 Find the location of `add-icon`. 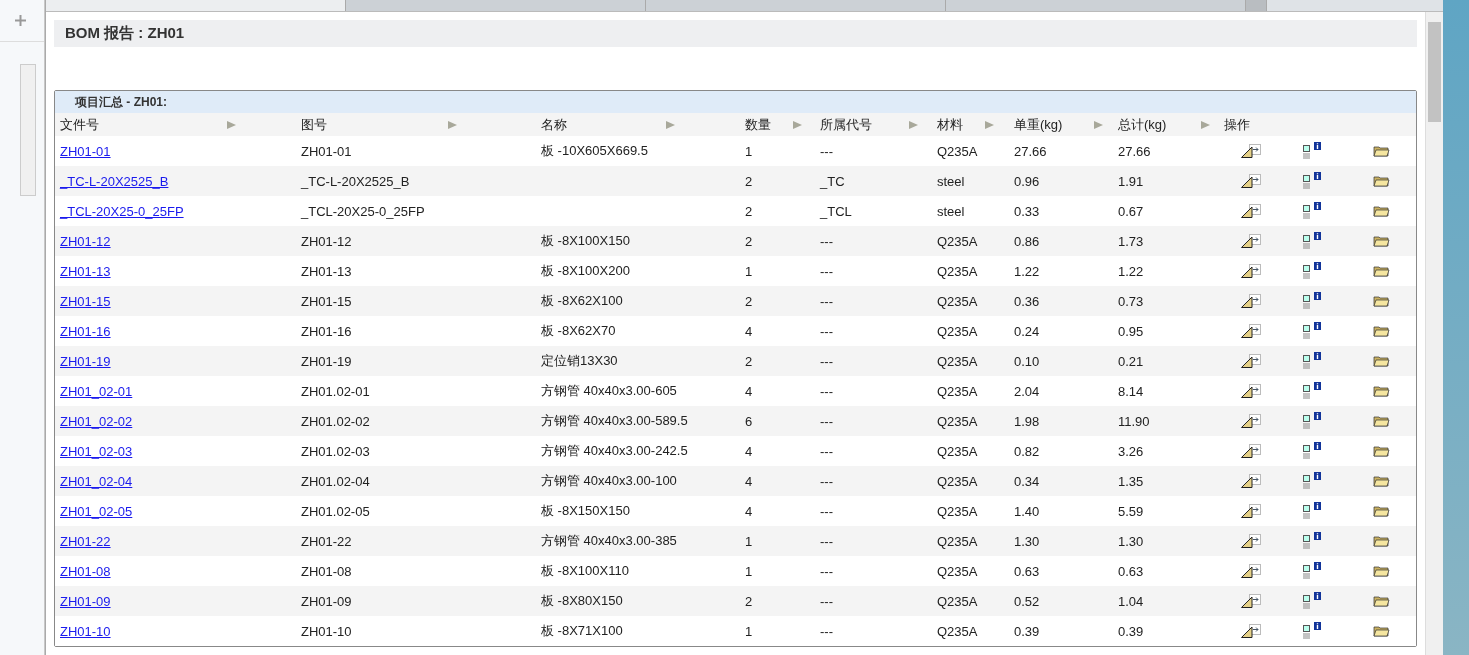

add-icon is located at coordinates (20, 20).